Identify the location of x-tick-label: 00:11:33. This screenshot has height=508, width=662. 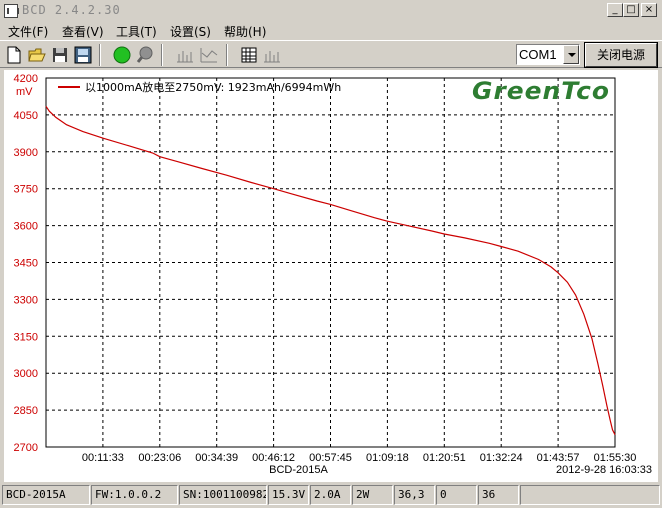
(103, 458).